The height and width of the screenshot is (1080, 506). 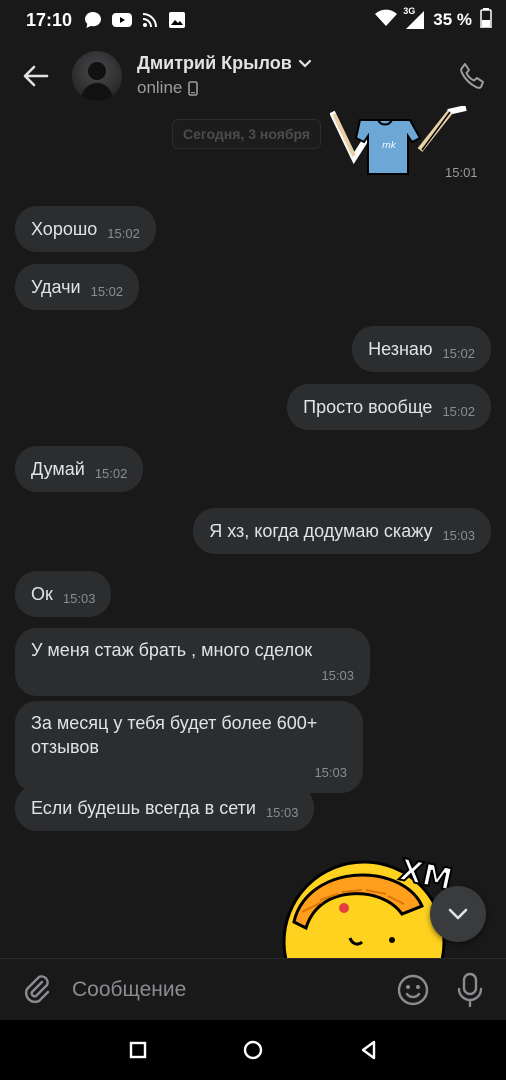 I want to click on message-bubble-in: Если будешь всегда в сети 15:03, so click(x=165, y=808).